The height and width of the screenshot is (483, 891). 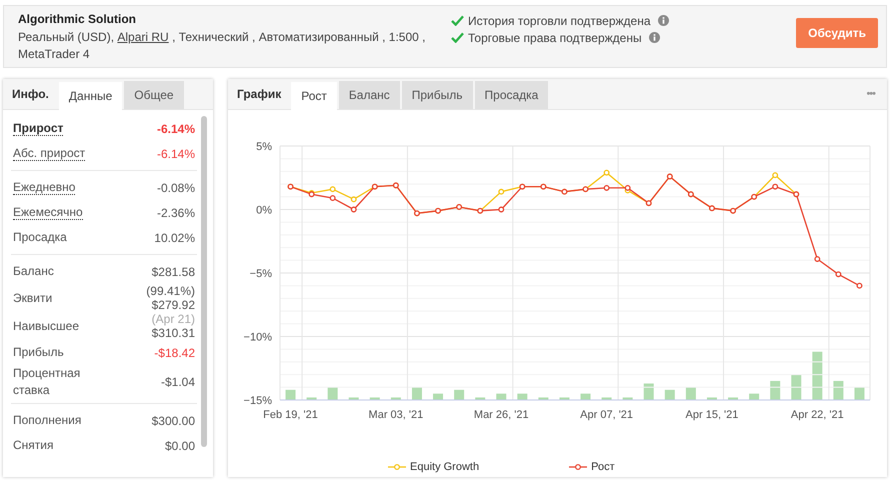 What do you see at coordinates (33, 445) in the screenshot?
I see `stat-label: Снятия` at bounding box center [33, 445].